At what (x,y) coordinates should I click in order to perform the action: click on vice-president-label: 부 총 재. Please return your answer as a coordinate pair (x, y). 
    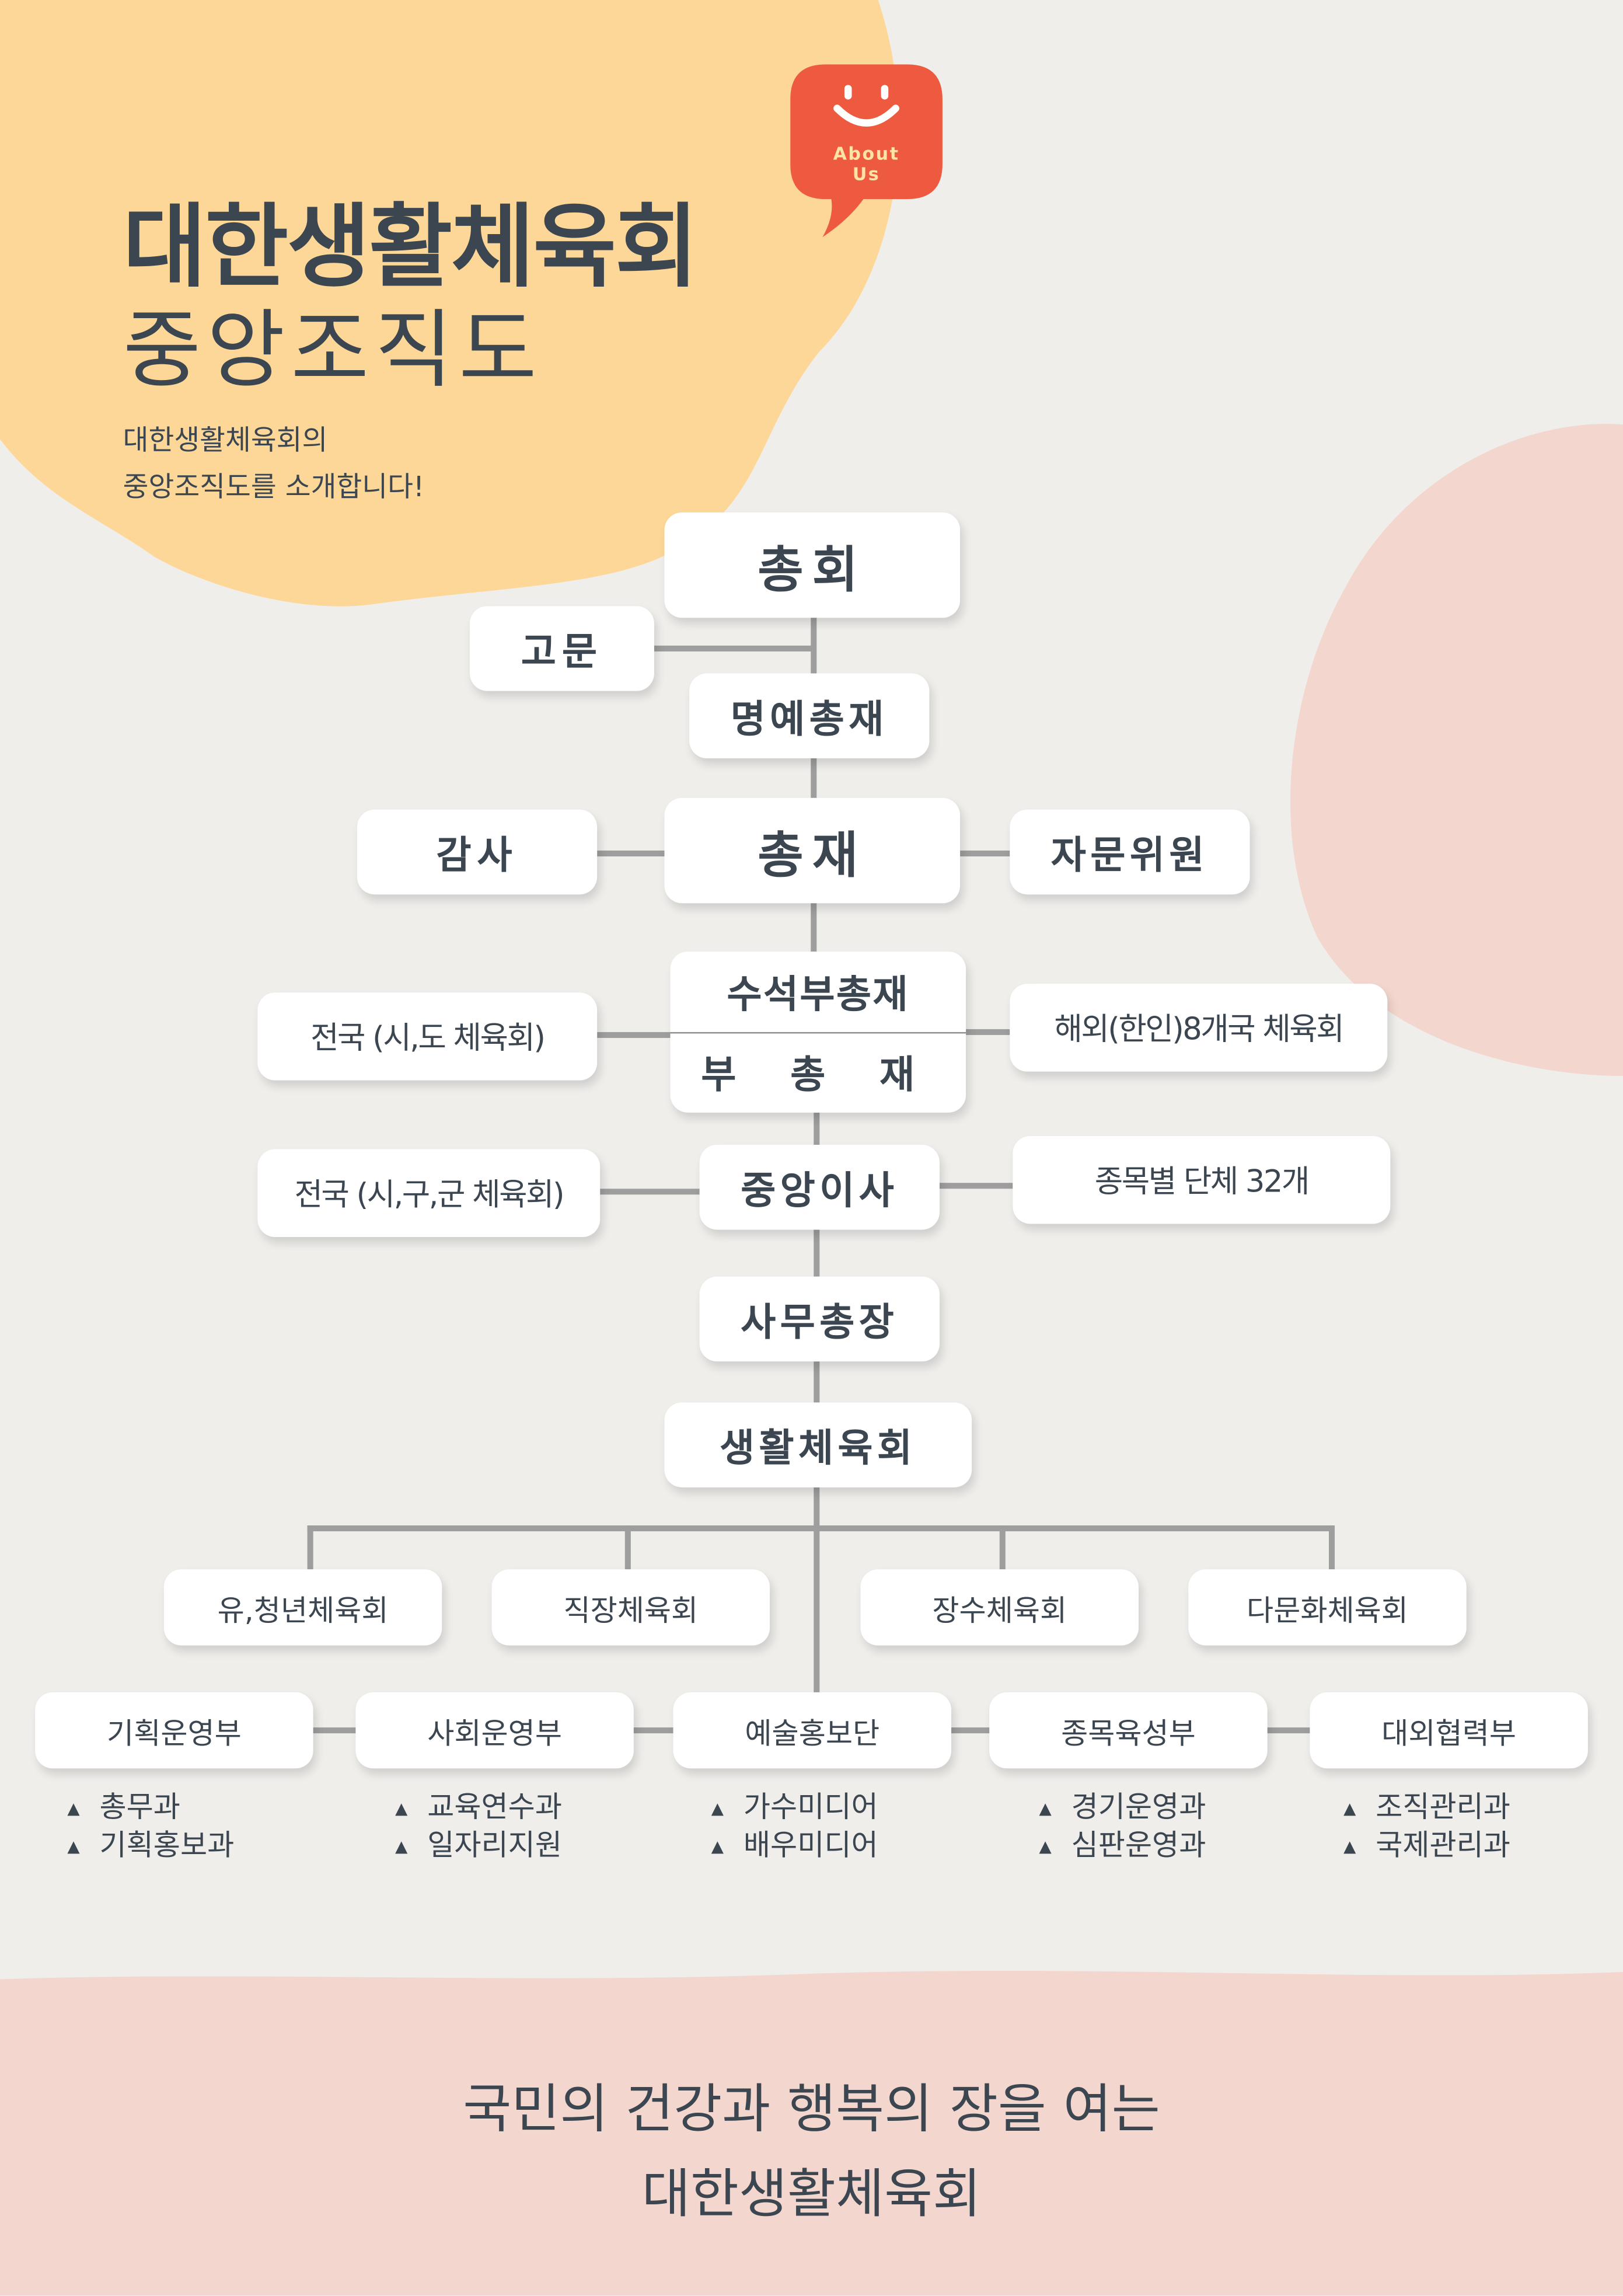
    Looking at the image, I should click on (818, 1077).